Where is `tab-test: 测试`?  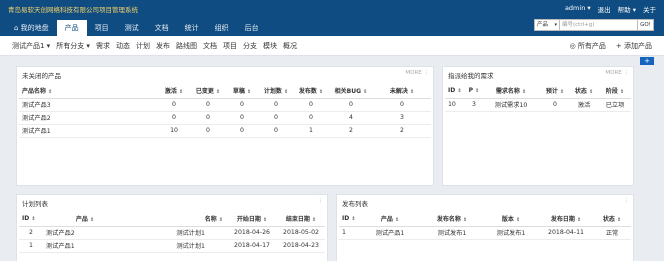
tab-test: 测试 is located at coordinates (132, 28).